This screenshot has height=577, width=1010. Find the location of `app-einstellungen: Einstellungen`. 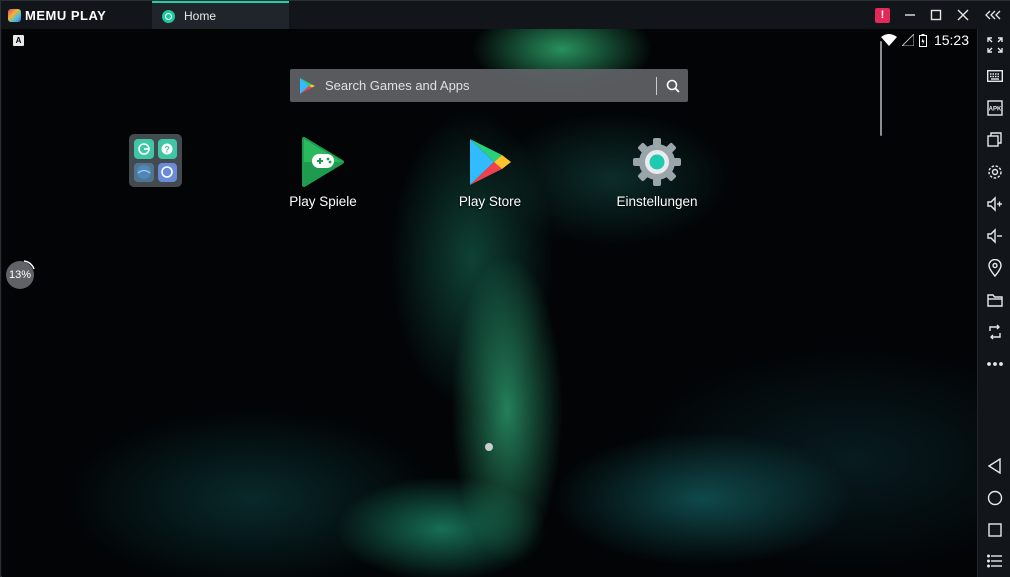

app-einstellungen: Einstellungen is located at coordinates (657, 172).